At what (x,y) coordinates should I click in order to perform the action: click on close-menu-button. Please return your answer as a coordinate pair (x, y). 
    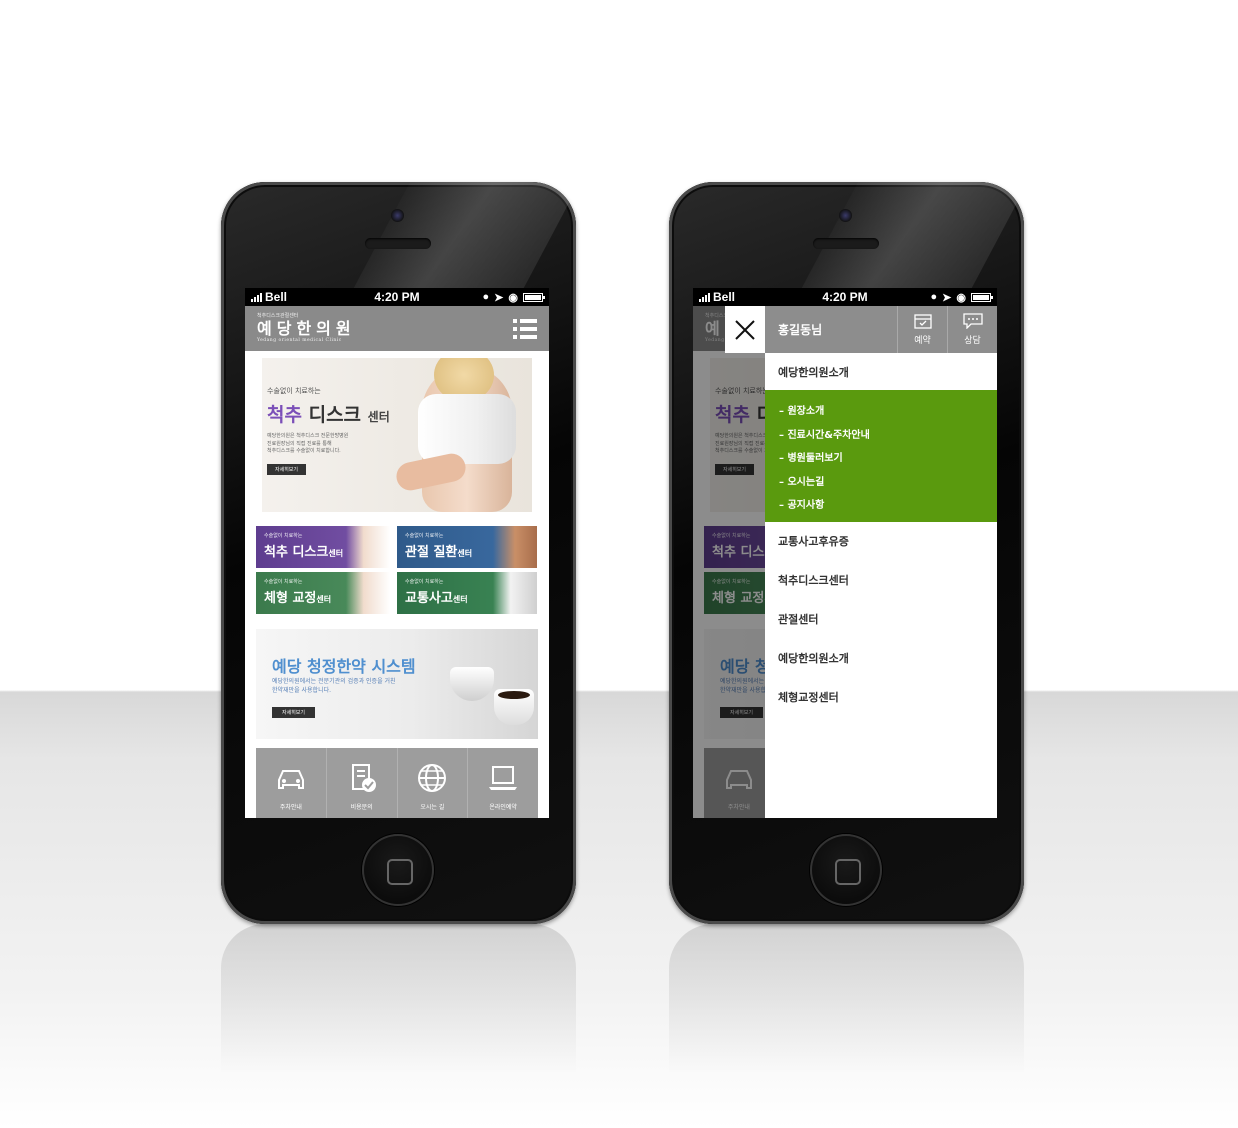
    Looking at the image, I should click on (745, 329).